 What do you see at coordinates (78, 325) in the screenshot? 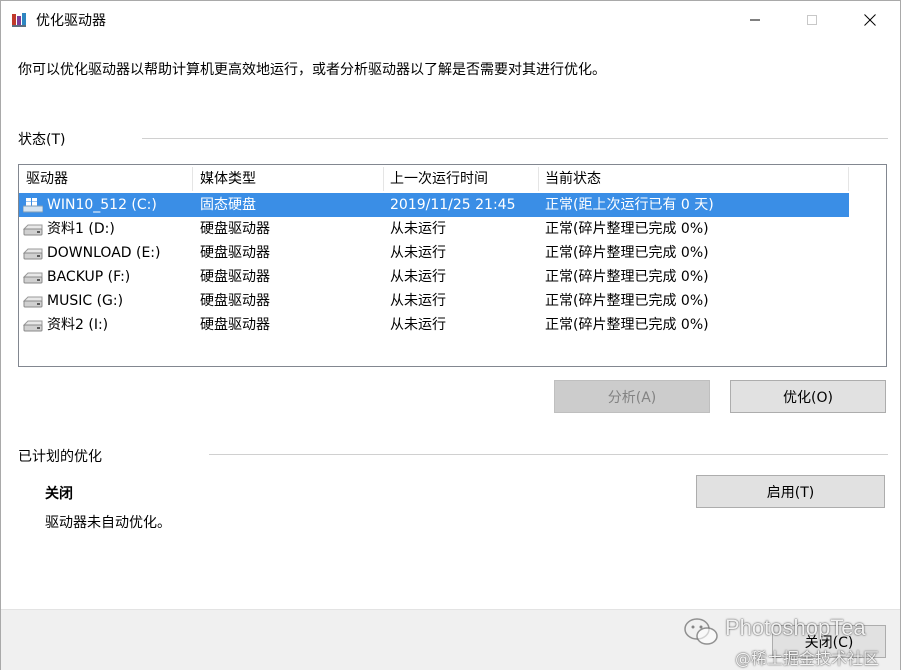
I see `drive-name: 资料2 (I:)` at bounding box center [78, 325].